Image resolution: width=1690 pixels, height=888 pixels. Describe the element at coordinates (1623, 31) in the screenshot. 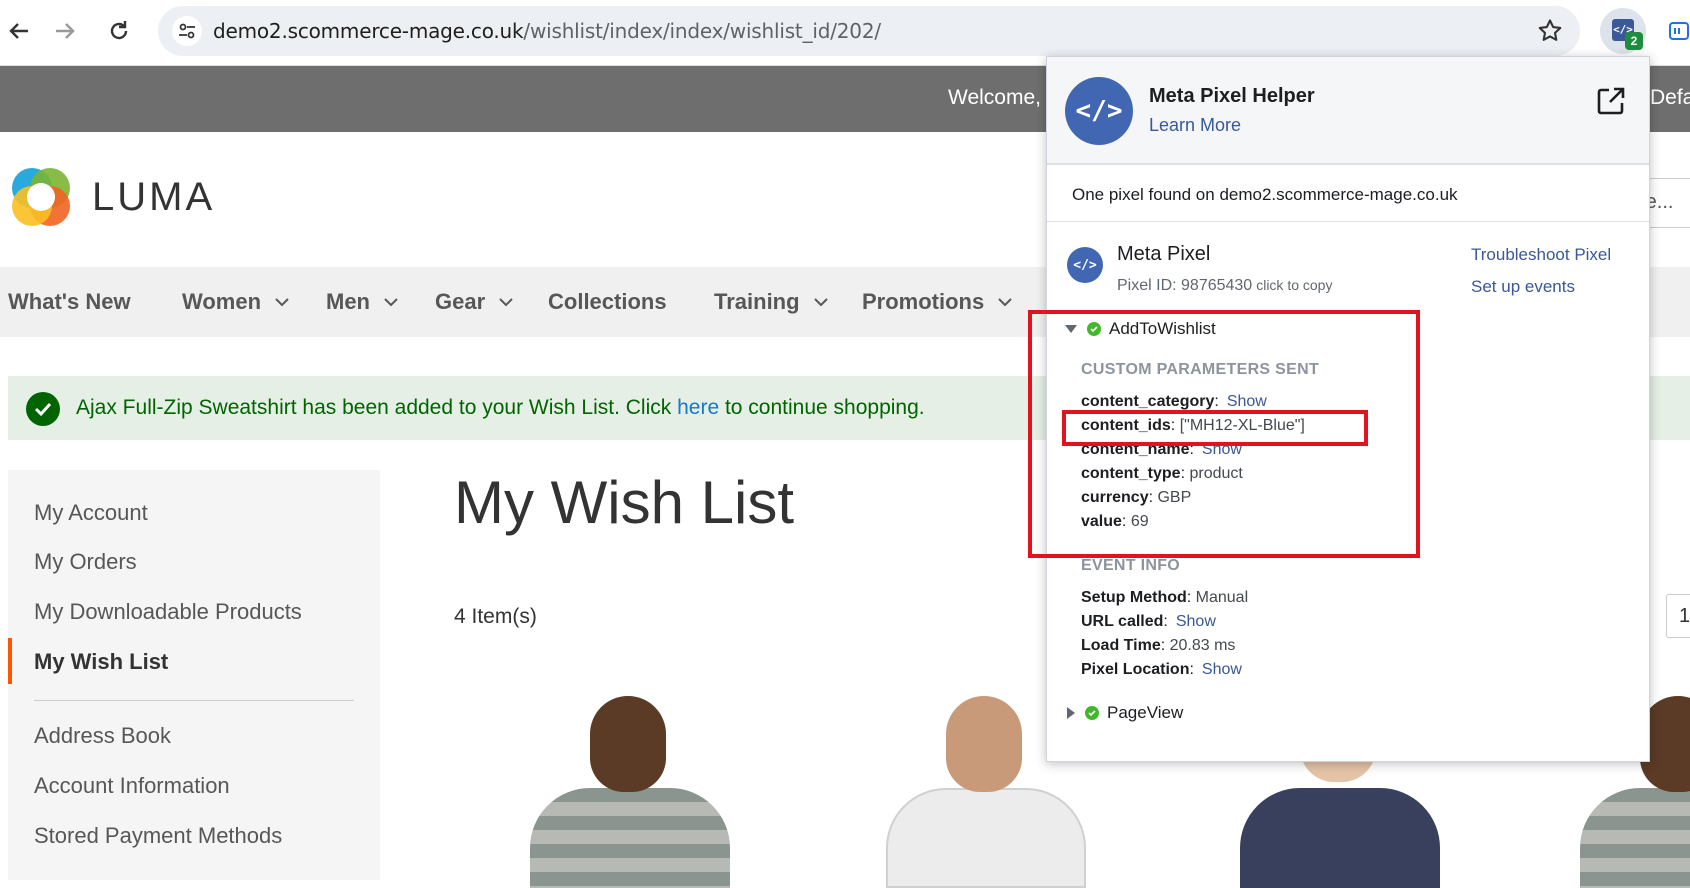

I see `meta-pixel-helper-extension-button: </> 2` at that location.